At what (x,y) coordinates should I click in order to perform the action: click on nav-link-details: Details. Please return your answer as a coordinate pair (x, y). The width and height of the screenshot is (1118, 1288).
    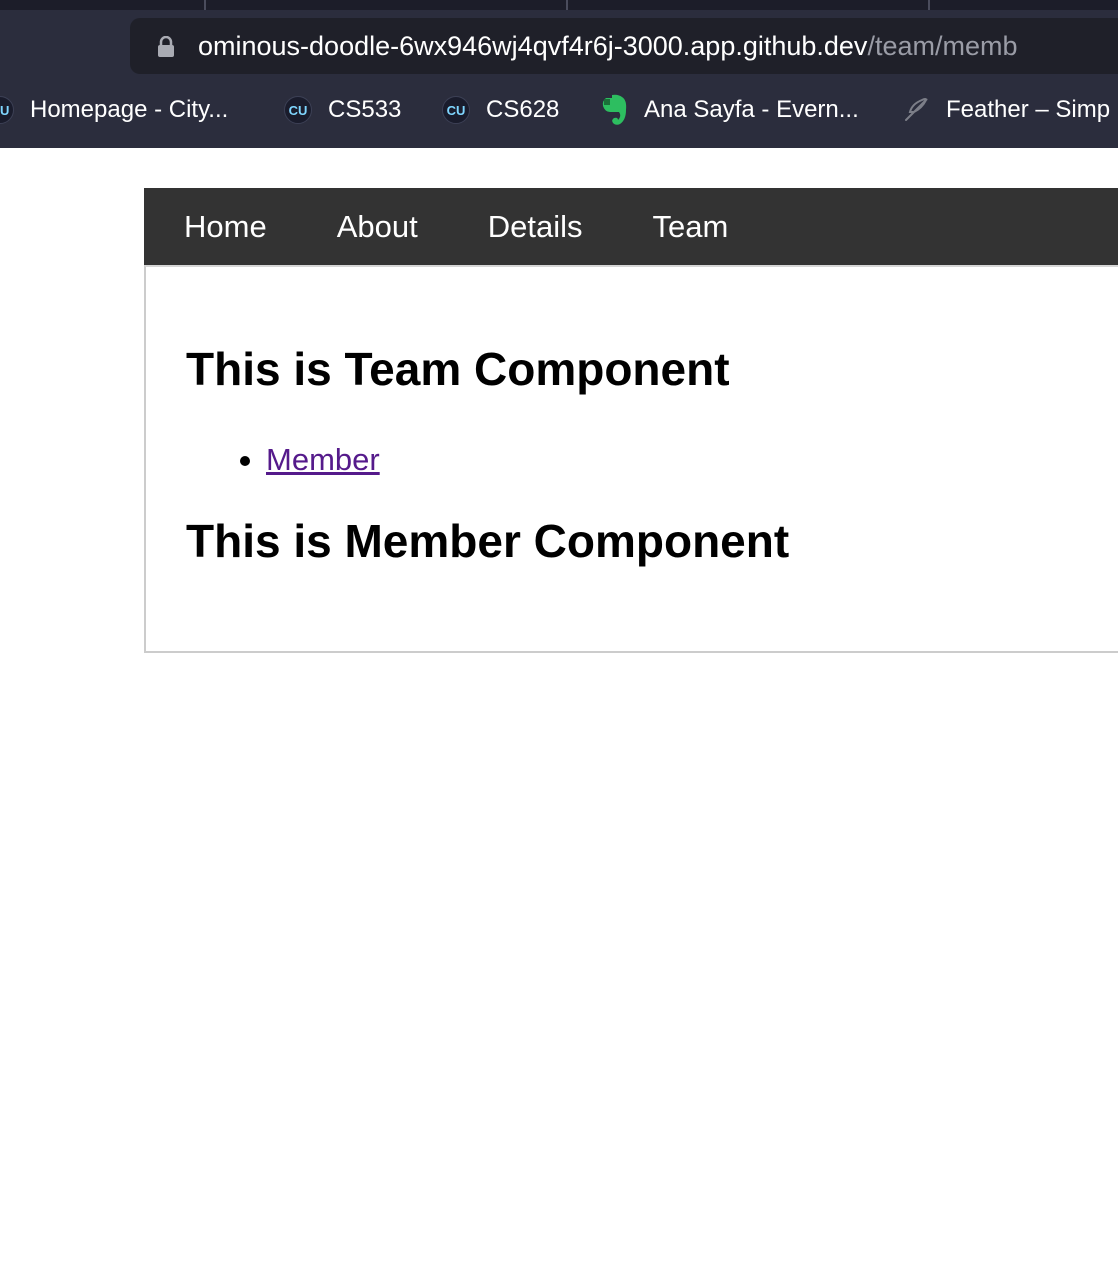
    Looking at the image, I should click on (535, 226).